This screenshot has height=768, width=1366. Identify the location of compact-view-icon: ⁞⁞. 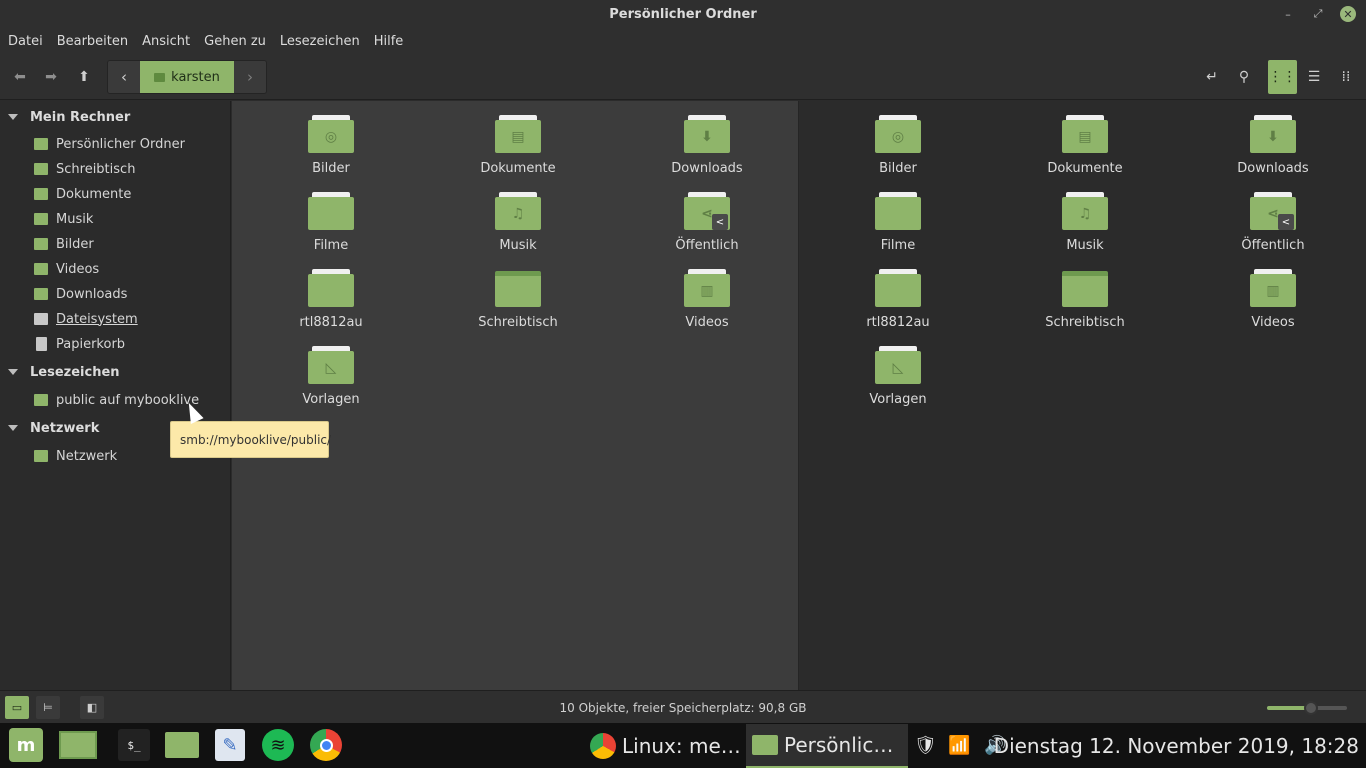
(1346, 77).